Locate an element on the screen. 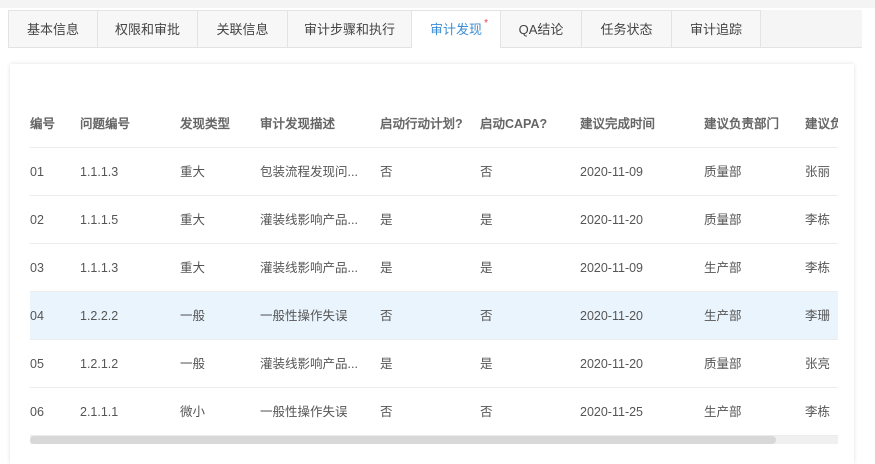  table-cell: 1.2.2.2 is located at coordinates (99, 316).